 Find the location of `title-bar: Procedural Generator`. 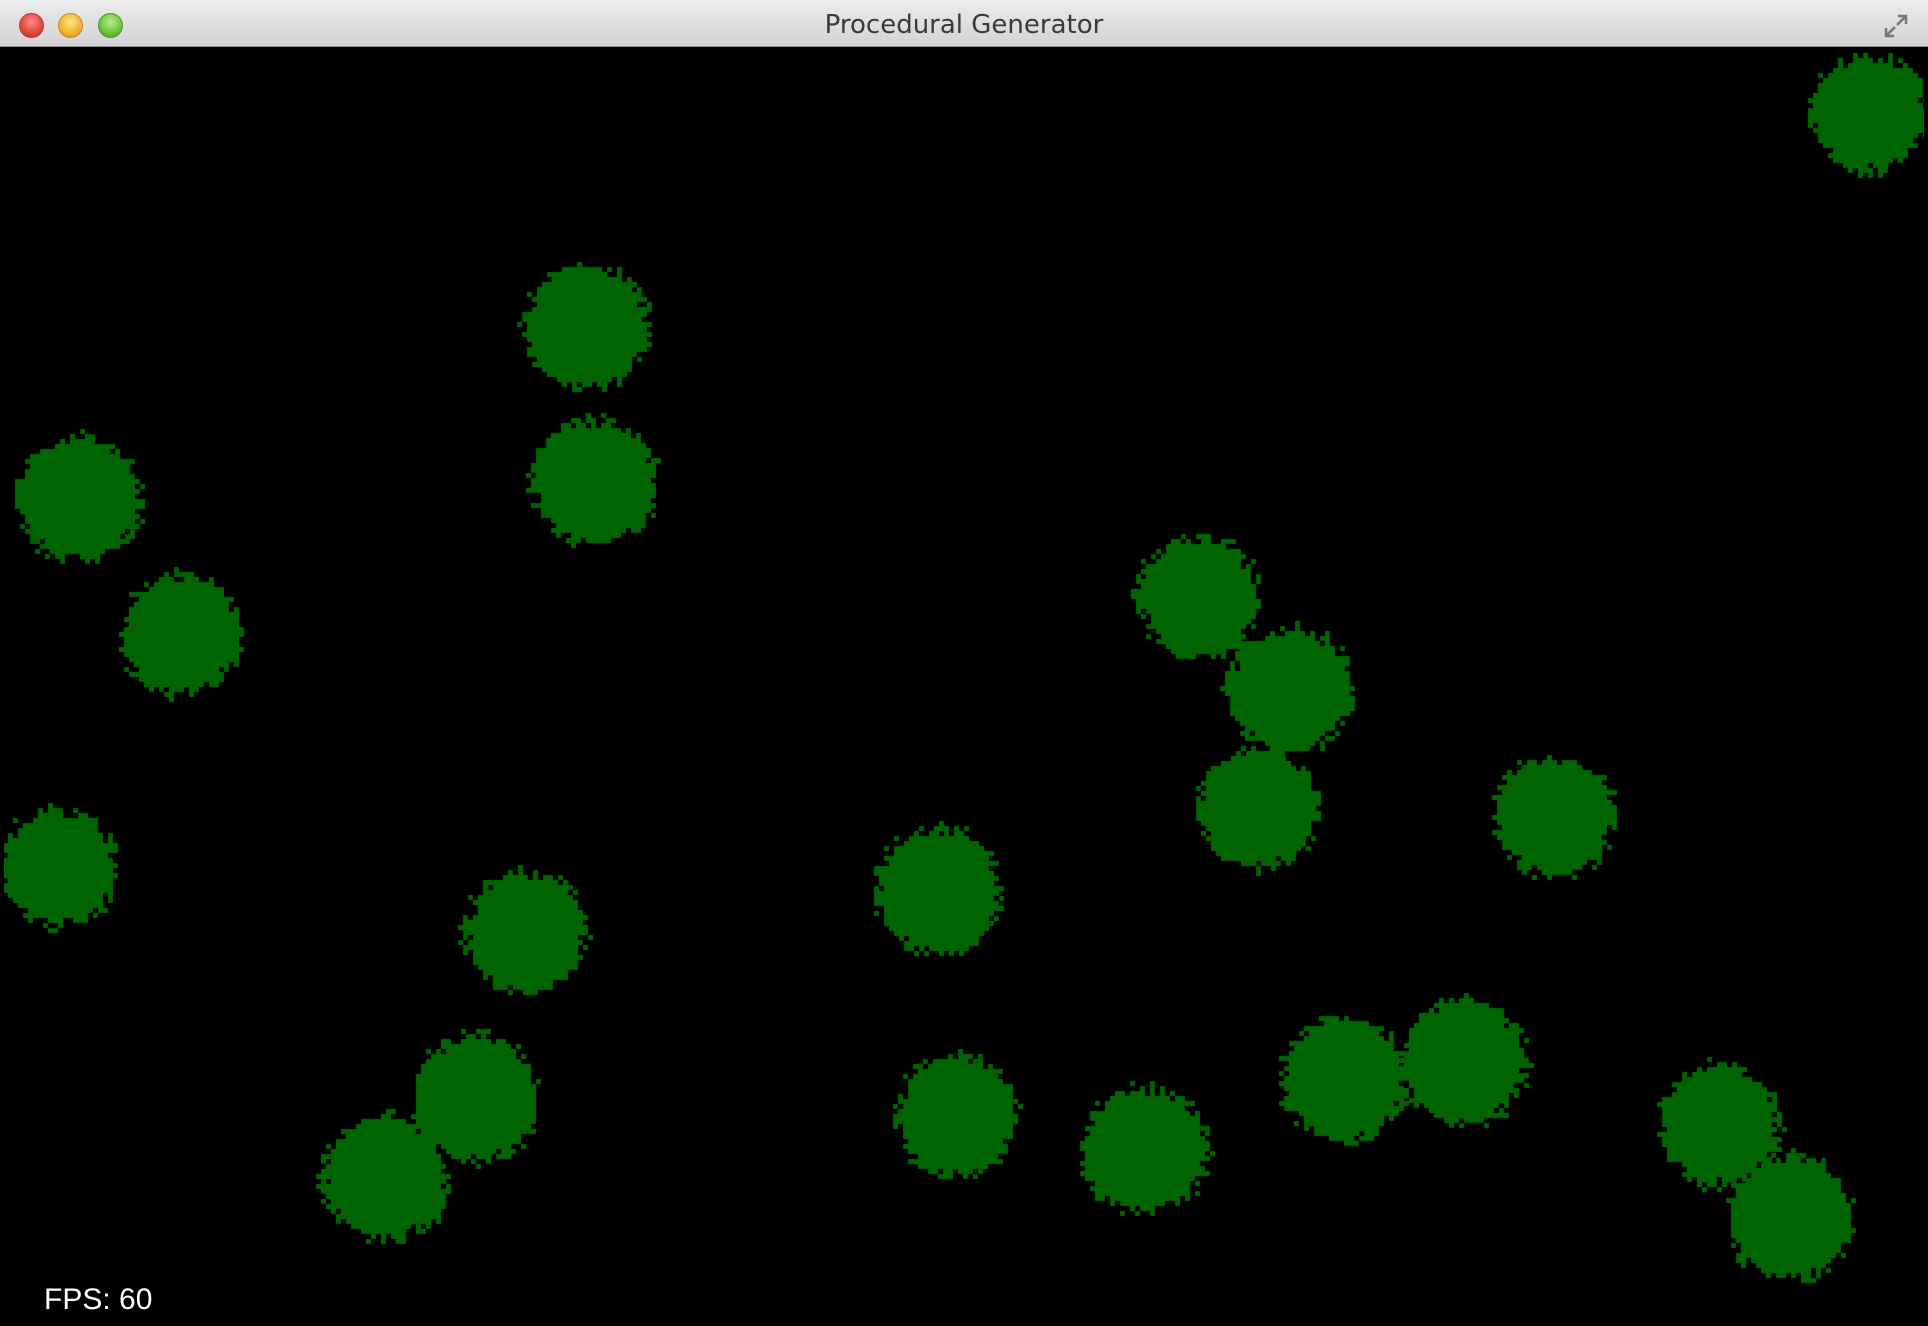

title-bar: Procedural Generator is located at coordinates (964, 23).